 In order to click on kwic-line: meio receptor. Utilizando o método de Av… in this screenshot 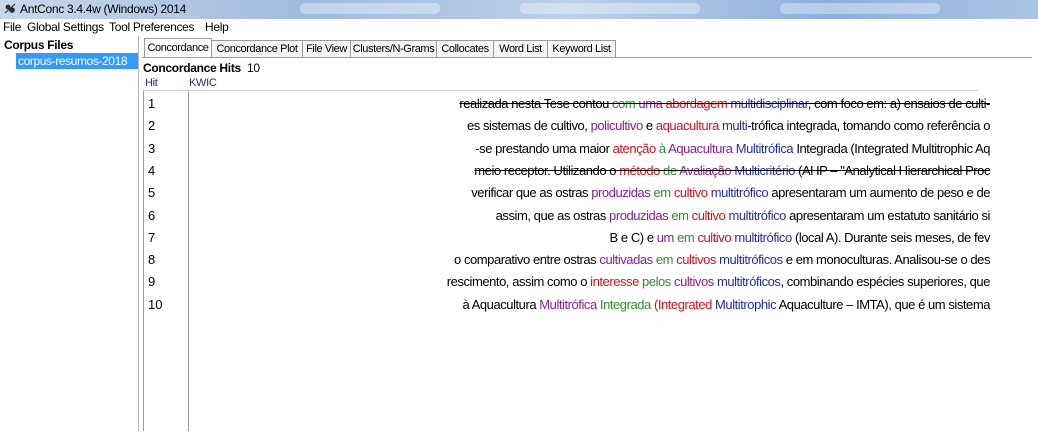, I will do `click(732, 170)`.